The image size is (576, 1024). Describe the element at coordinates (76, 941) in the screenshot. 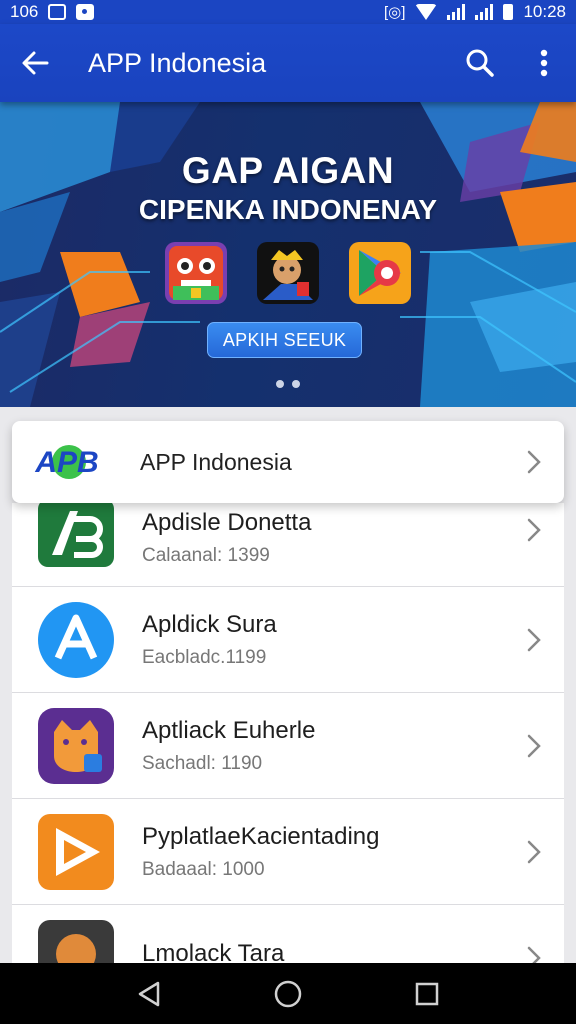

I see `dark-face-icon` at that location.